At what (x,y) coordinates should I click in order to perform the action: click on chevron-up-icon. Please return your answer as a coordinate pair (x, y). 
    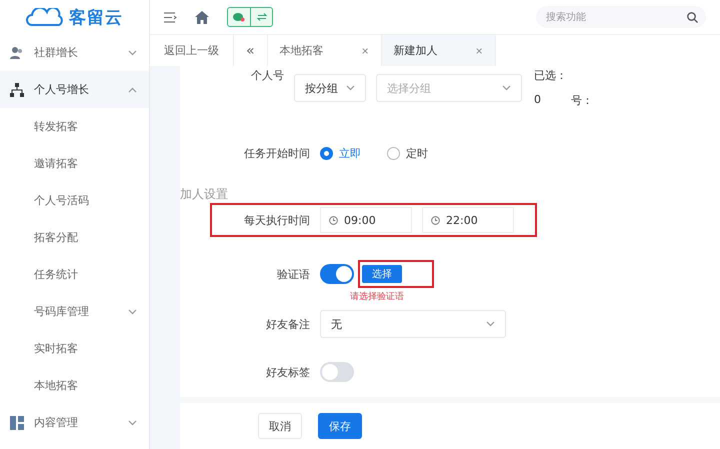
    Looking at the image, I should click on (132, 89).